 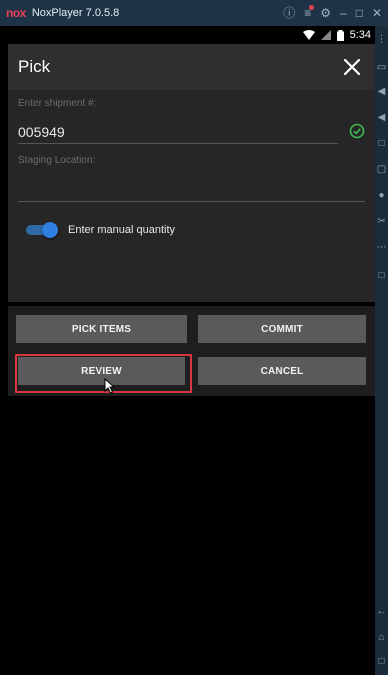 I want to click on maximize-icon: □, so click(x=359, y=13).